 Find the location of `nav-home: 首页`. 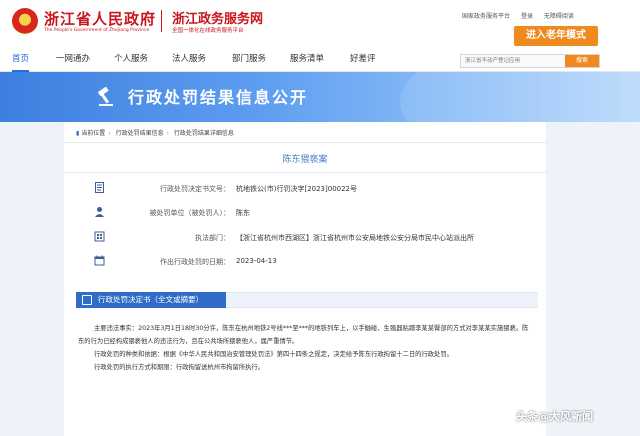

nav-home: 首页 is located at coordinates (21, 60).